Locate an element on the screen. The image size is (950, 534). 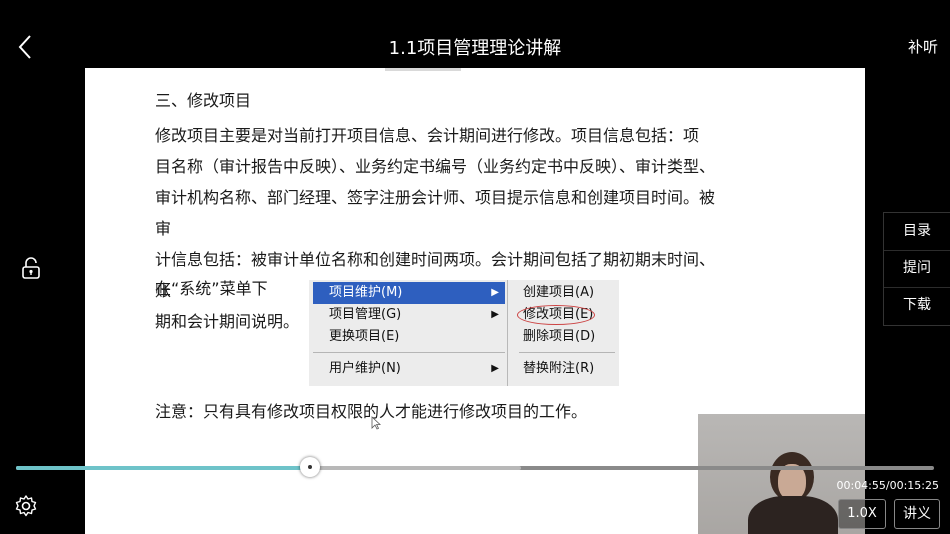
pause-icon is located at coordinates (474, 502).